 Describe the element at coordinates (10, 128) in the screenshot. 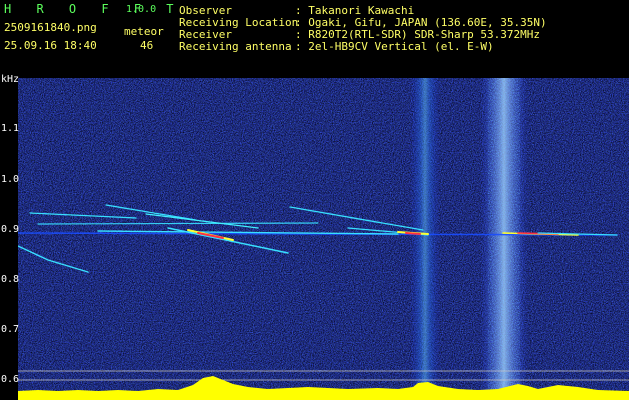

I see `y-tick-1-1: 1.1` at that location.